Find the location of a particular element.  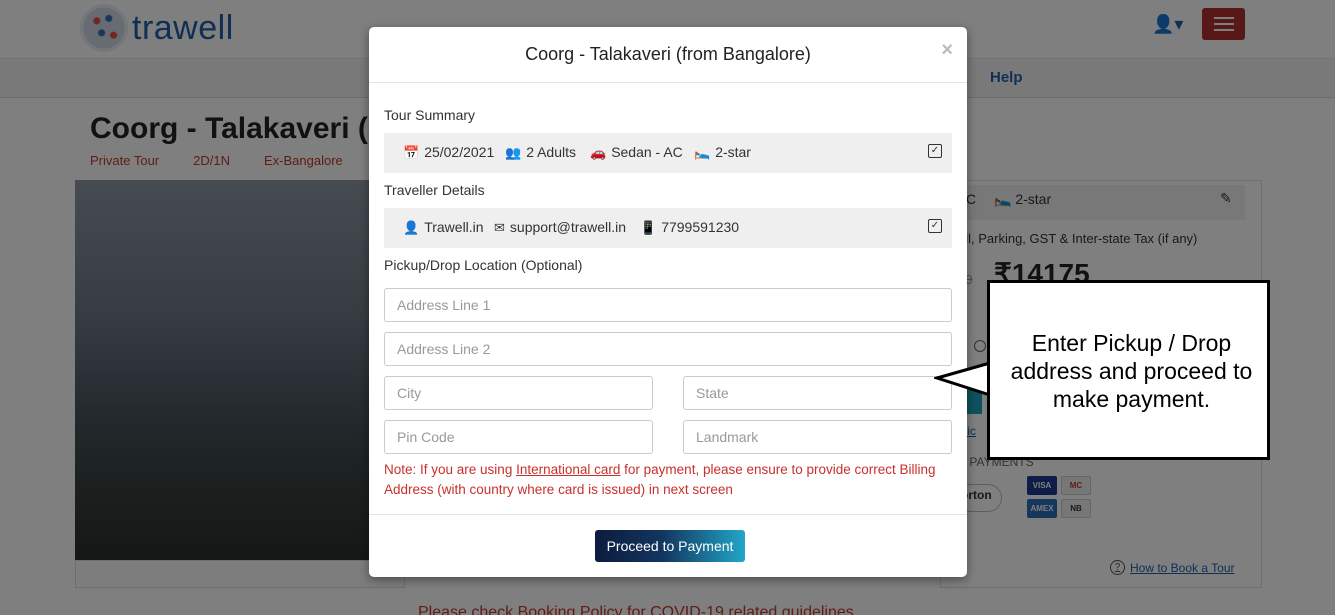

edit-traveller-icon: ✓ is located at coordinates (935, 226).